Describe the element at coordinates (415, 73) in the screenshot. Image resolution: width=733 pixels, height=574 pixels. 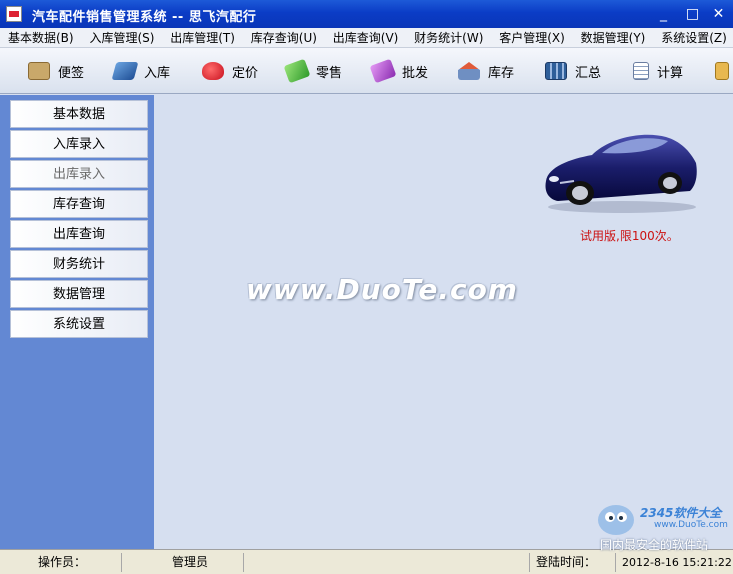
I see `tool-label: 批发` at that location.